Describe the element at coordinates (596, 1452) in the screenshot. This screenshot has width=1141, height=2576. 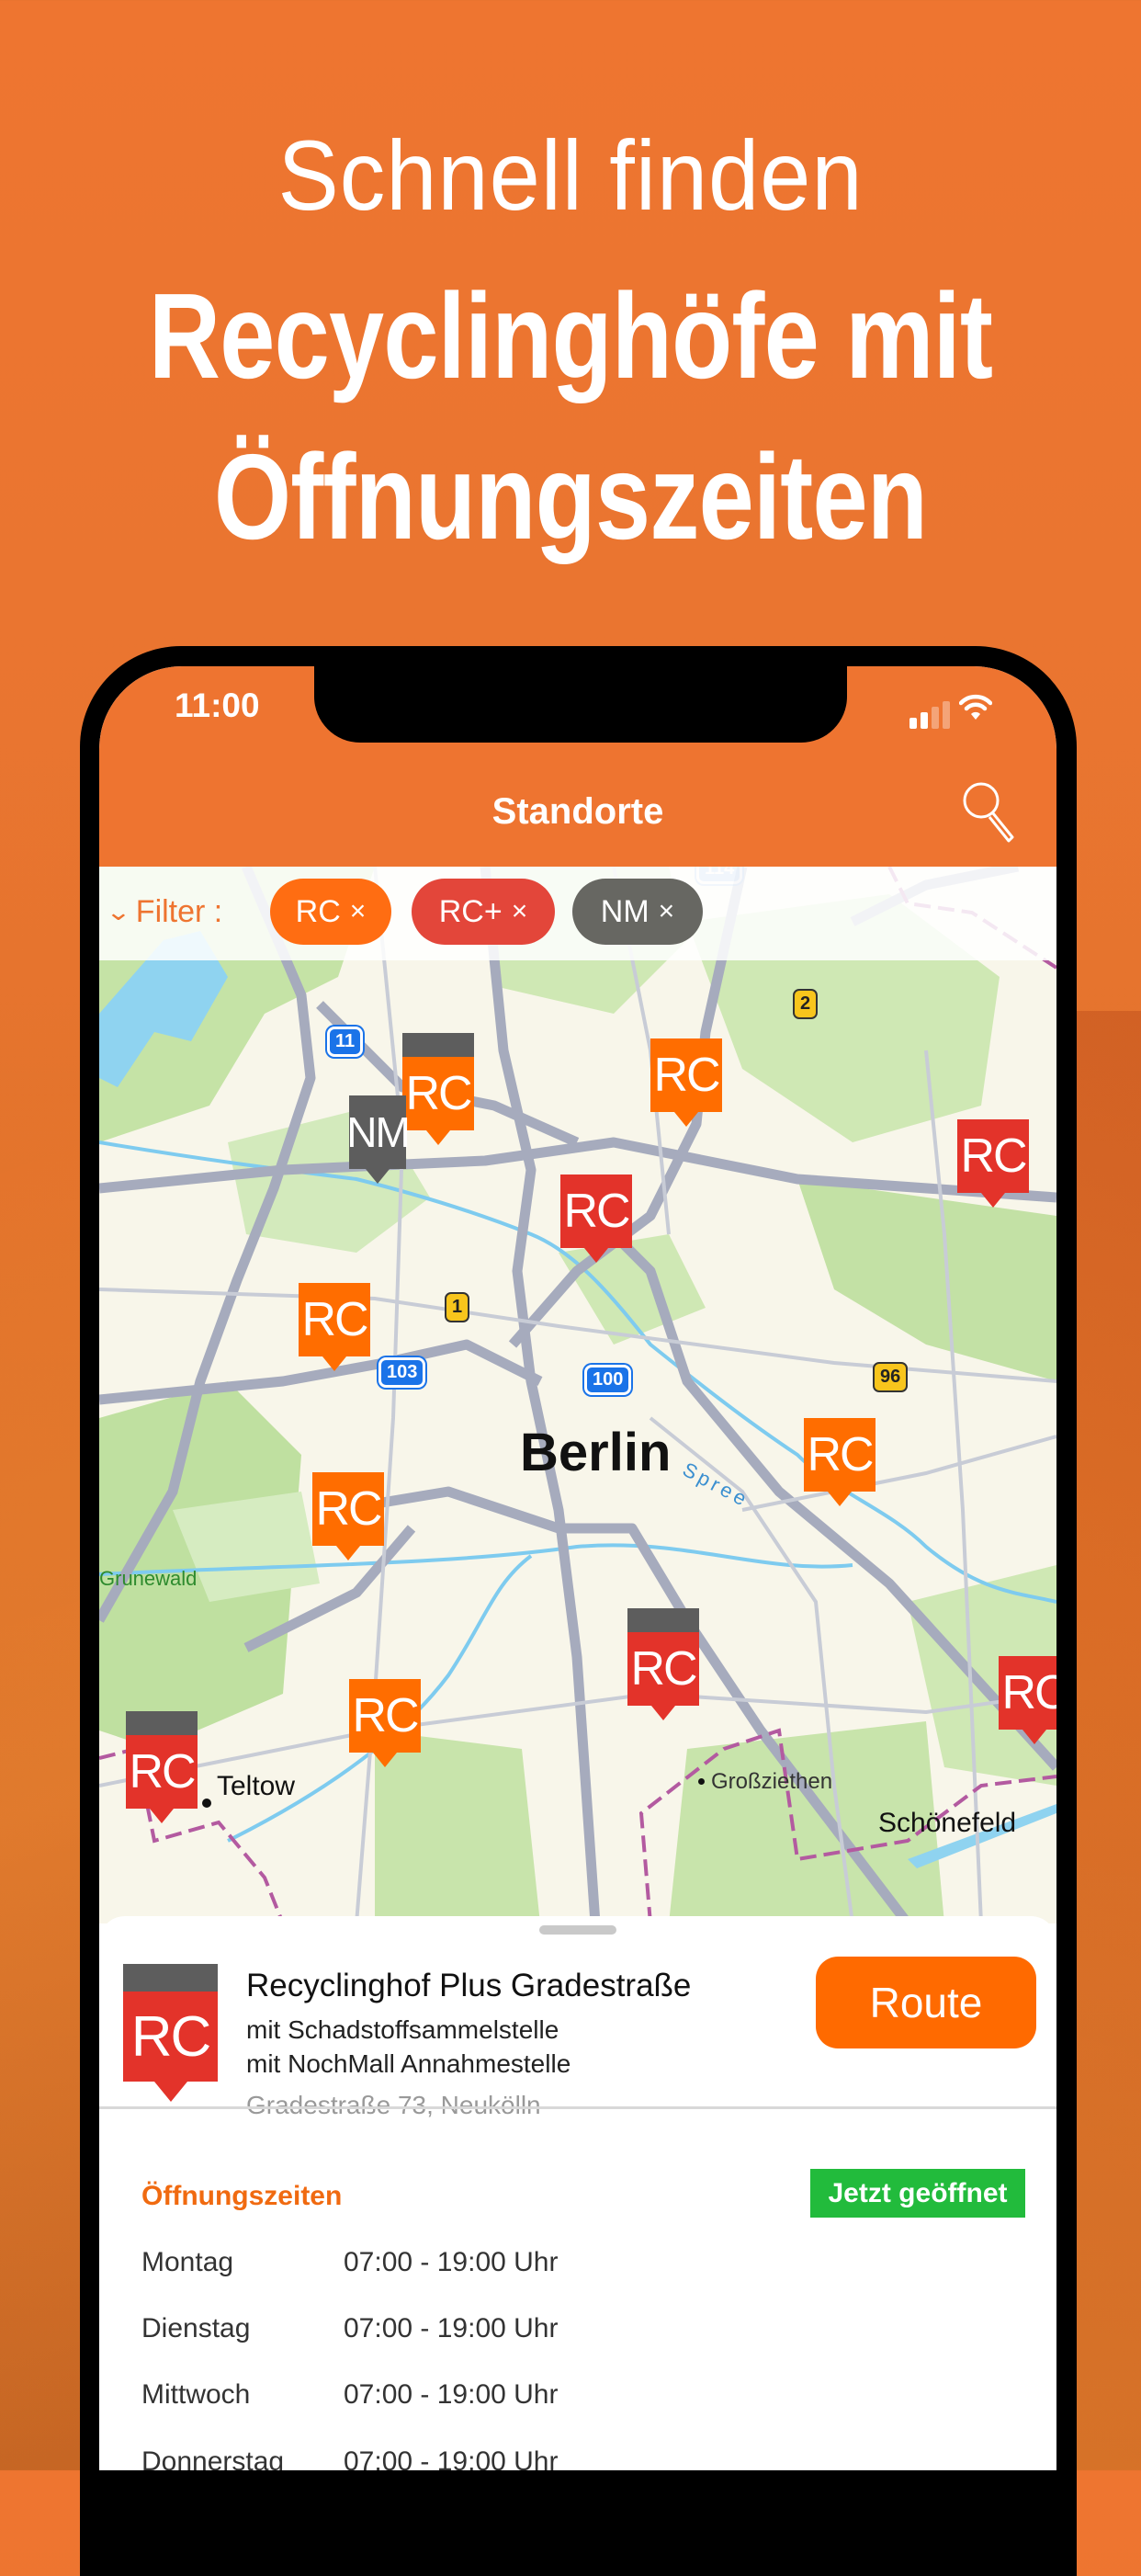
I see `map-label-city: Berlin` at that location.